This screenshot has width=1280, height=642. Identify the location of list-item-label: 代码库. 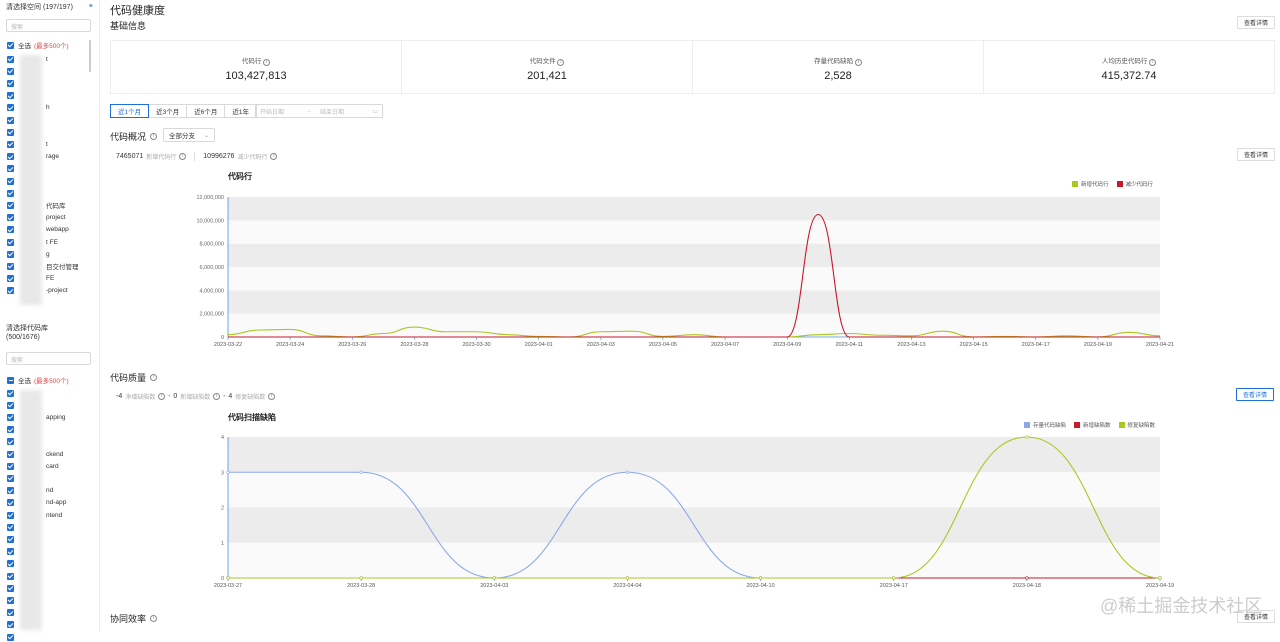
(56, 207).